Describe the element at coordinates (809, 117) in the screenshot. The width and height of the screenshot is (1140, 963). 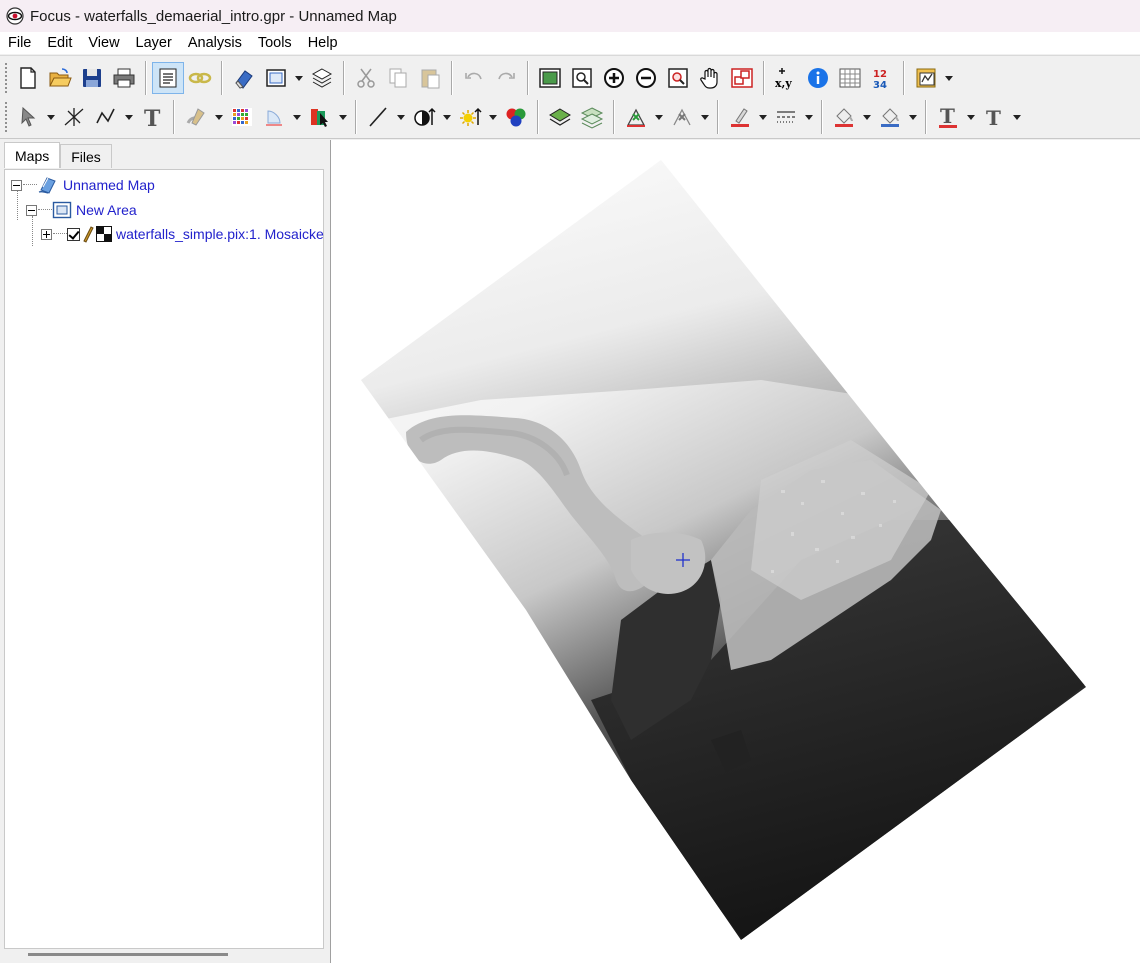
I see `line-style-dropdown` at that location.